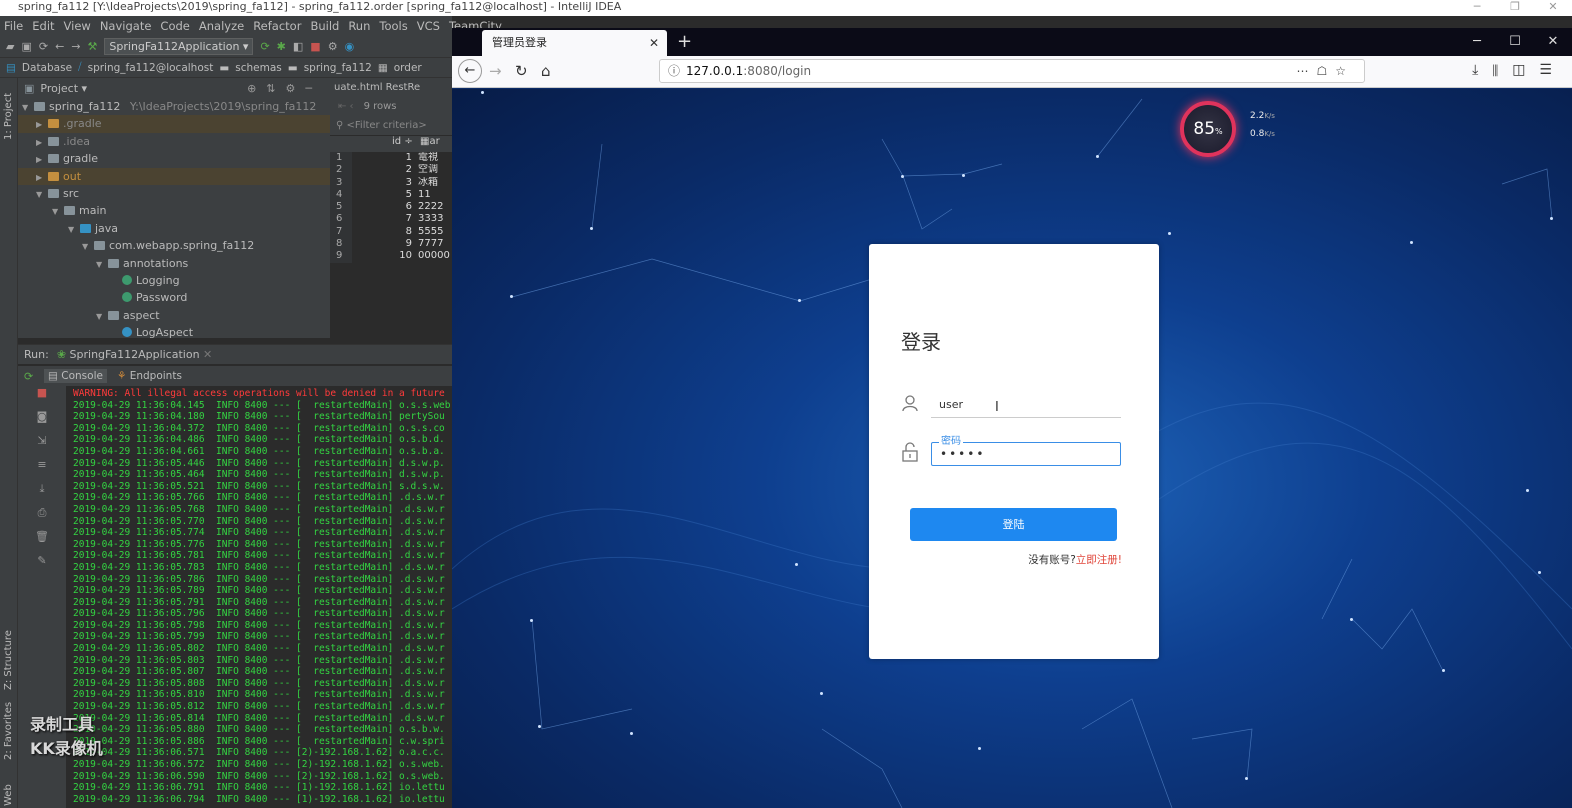 This screenshot has height=808, width=1572. Describe the element at coordinates (174, 26) in the screenshot. I see `menu-code: Code` at that location.